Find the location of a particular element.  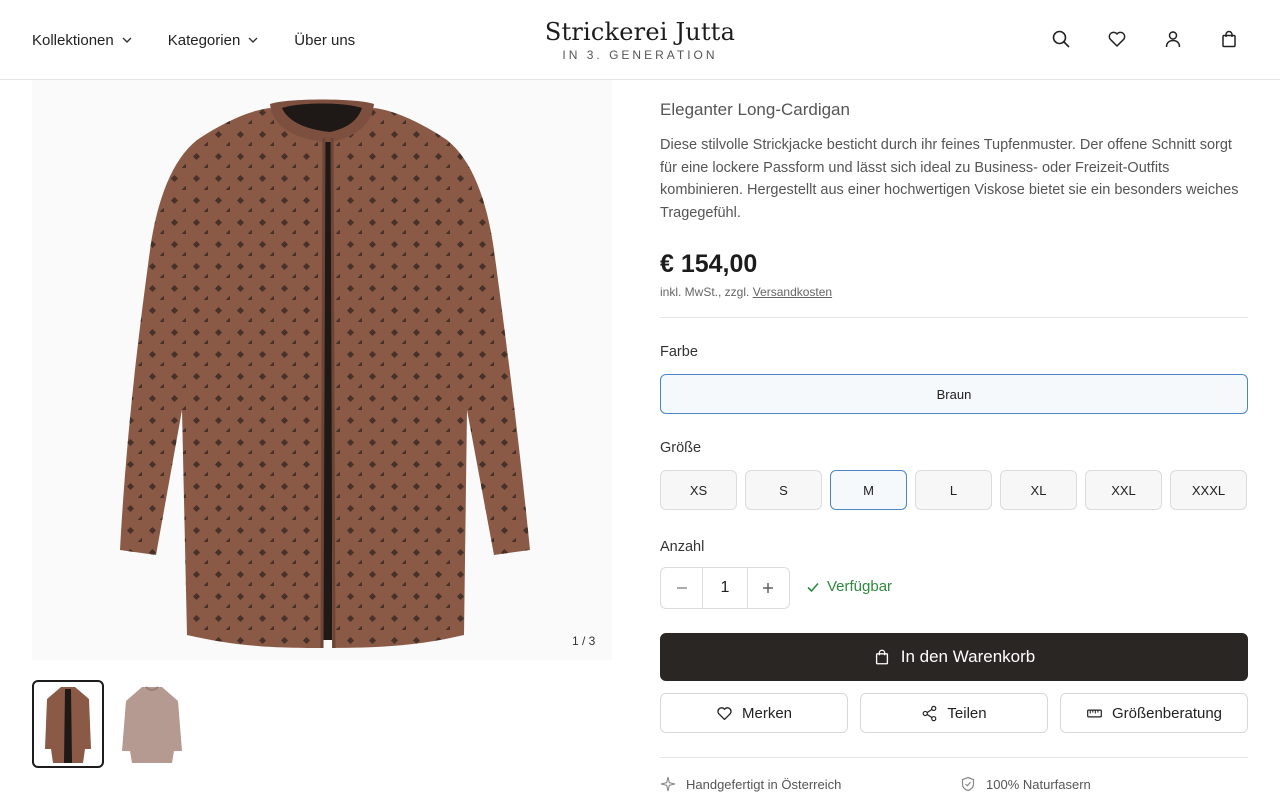

cardigan-beige-thumbnail is located at coordinates (152, 724).